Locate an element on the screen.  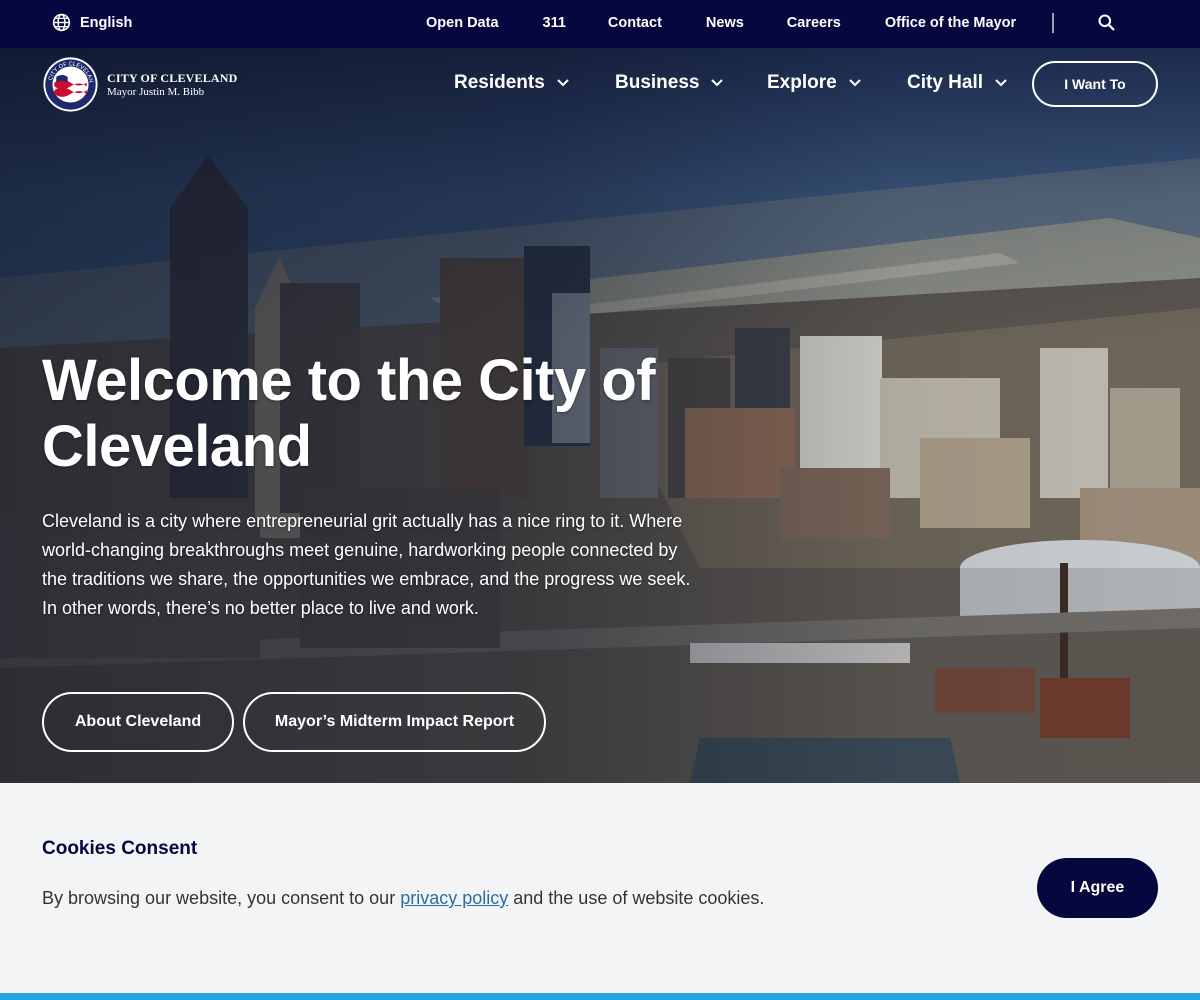
util-link-news: News is located at coordinates (725, 23).